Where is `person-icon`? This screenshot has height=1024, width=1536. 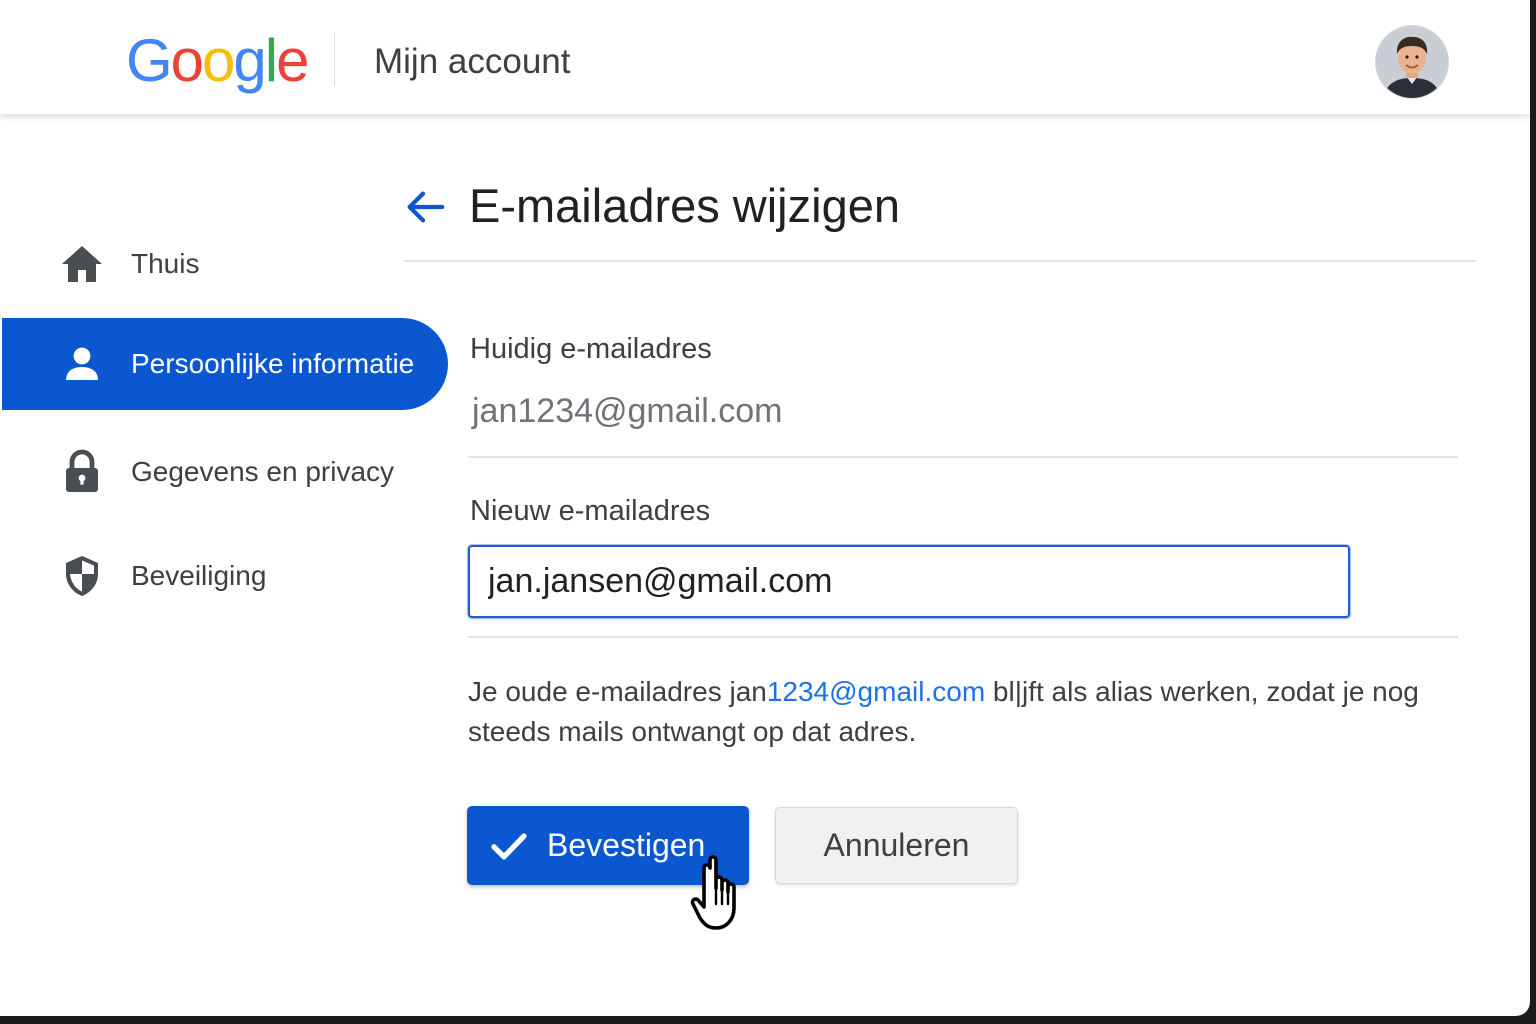
person-icon is located at coordinates (82, 363).